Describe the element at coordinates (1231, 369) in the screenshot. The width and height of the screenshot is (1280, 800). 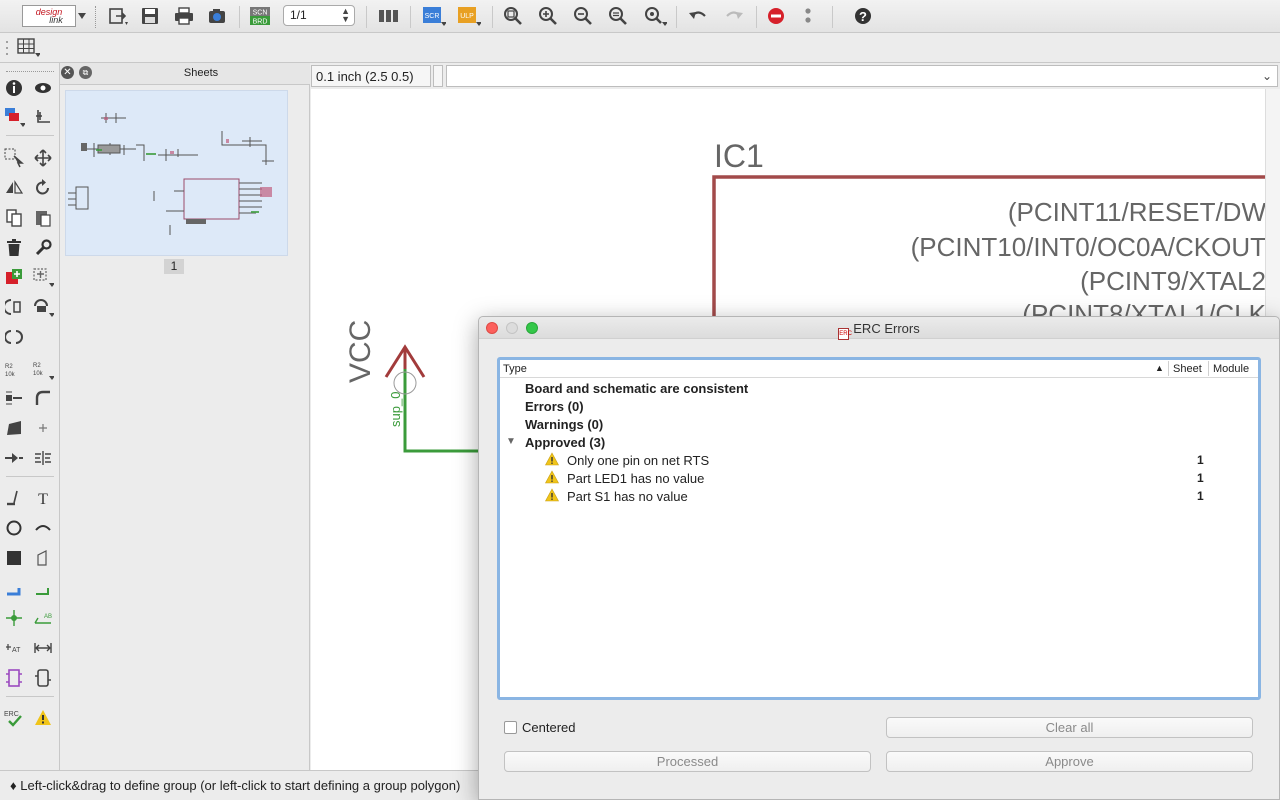
I see `column-module: Module` at that location.